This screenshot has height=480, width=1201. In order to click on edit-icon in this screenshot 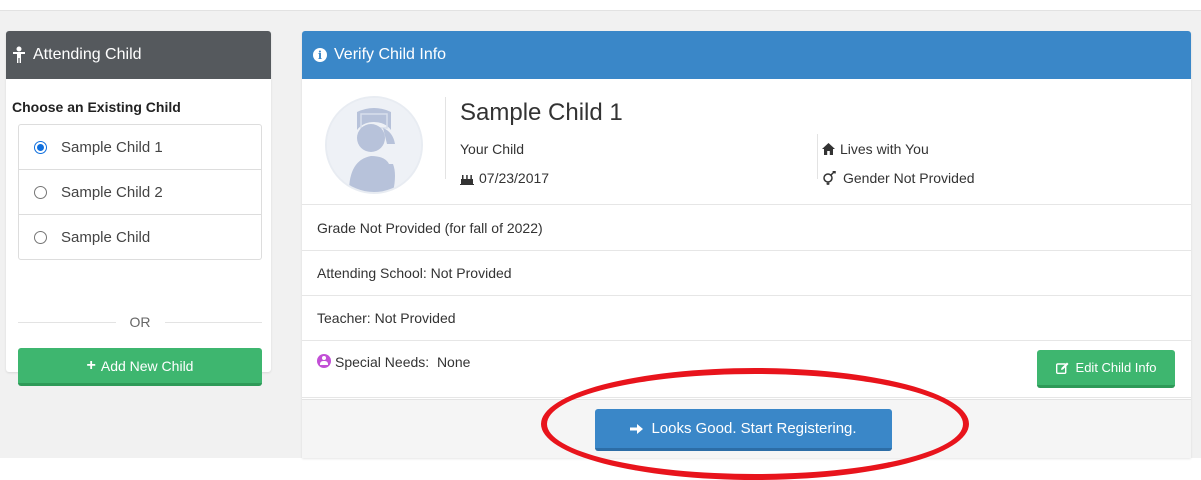, I will do `click(1062, 368)`.